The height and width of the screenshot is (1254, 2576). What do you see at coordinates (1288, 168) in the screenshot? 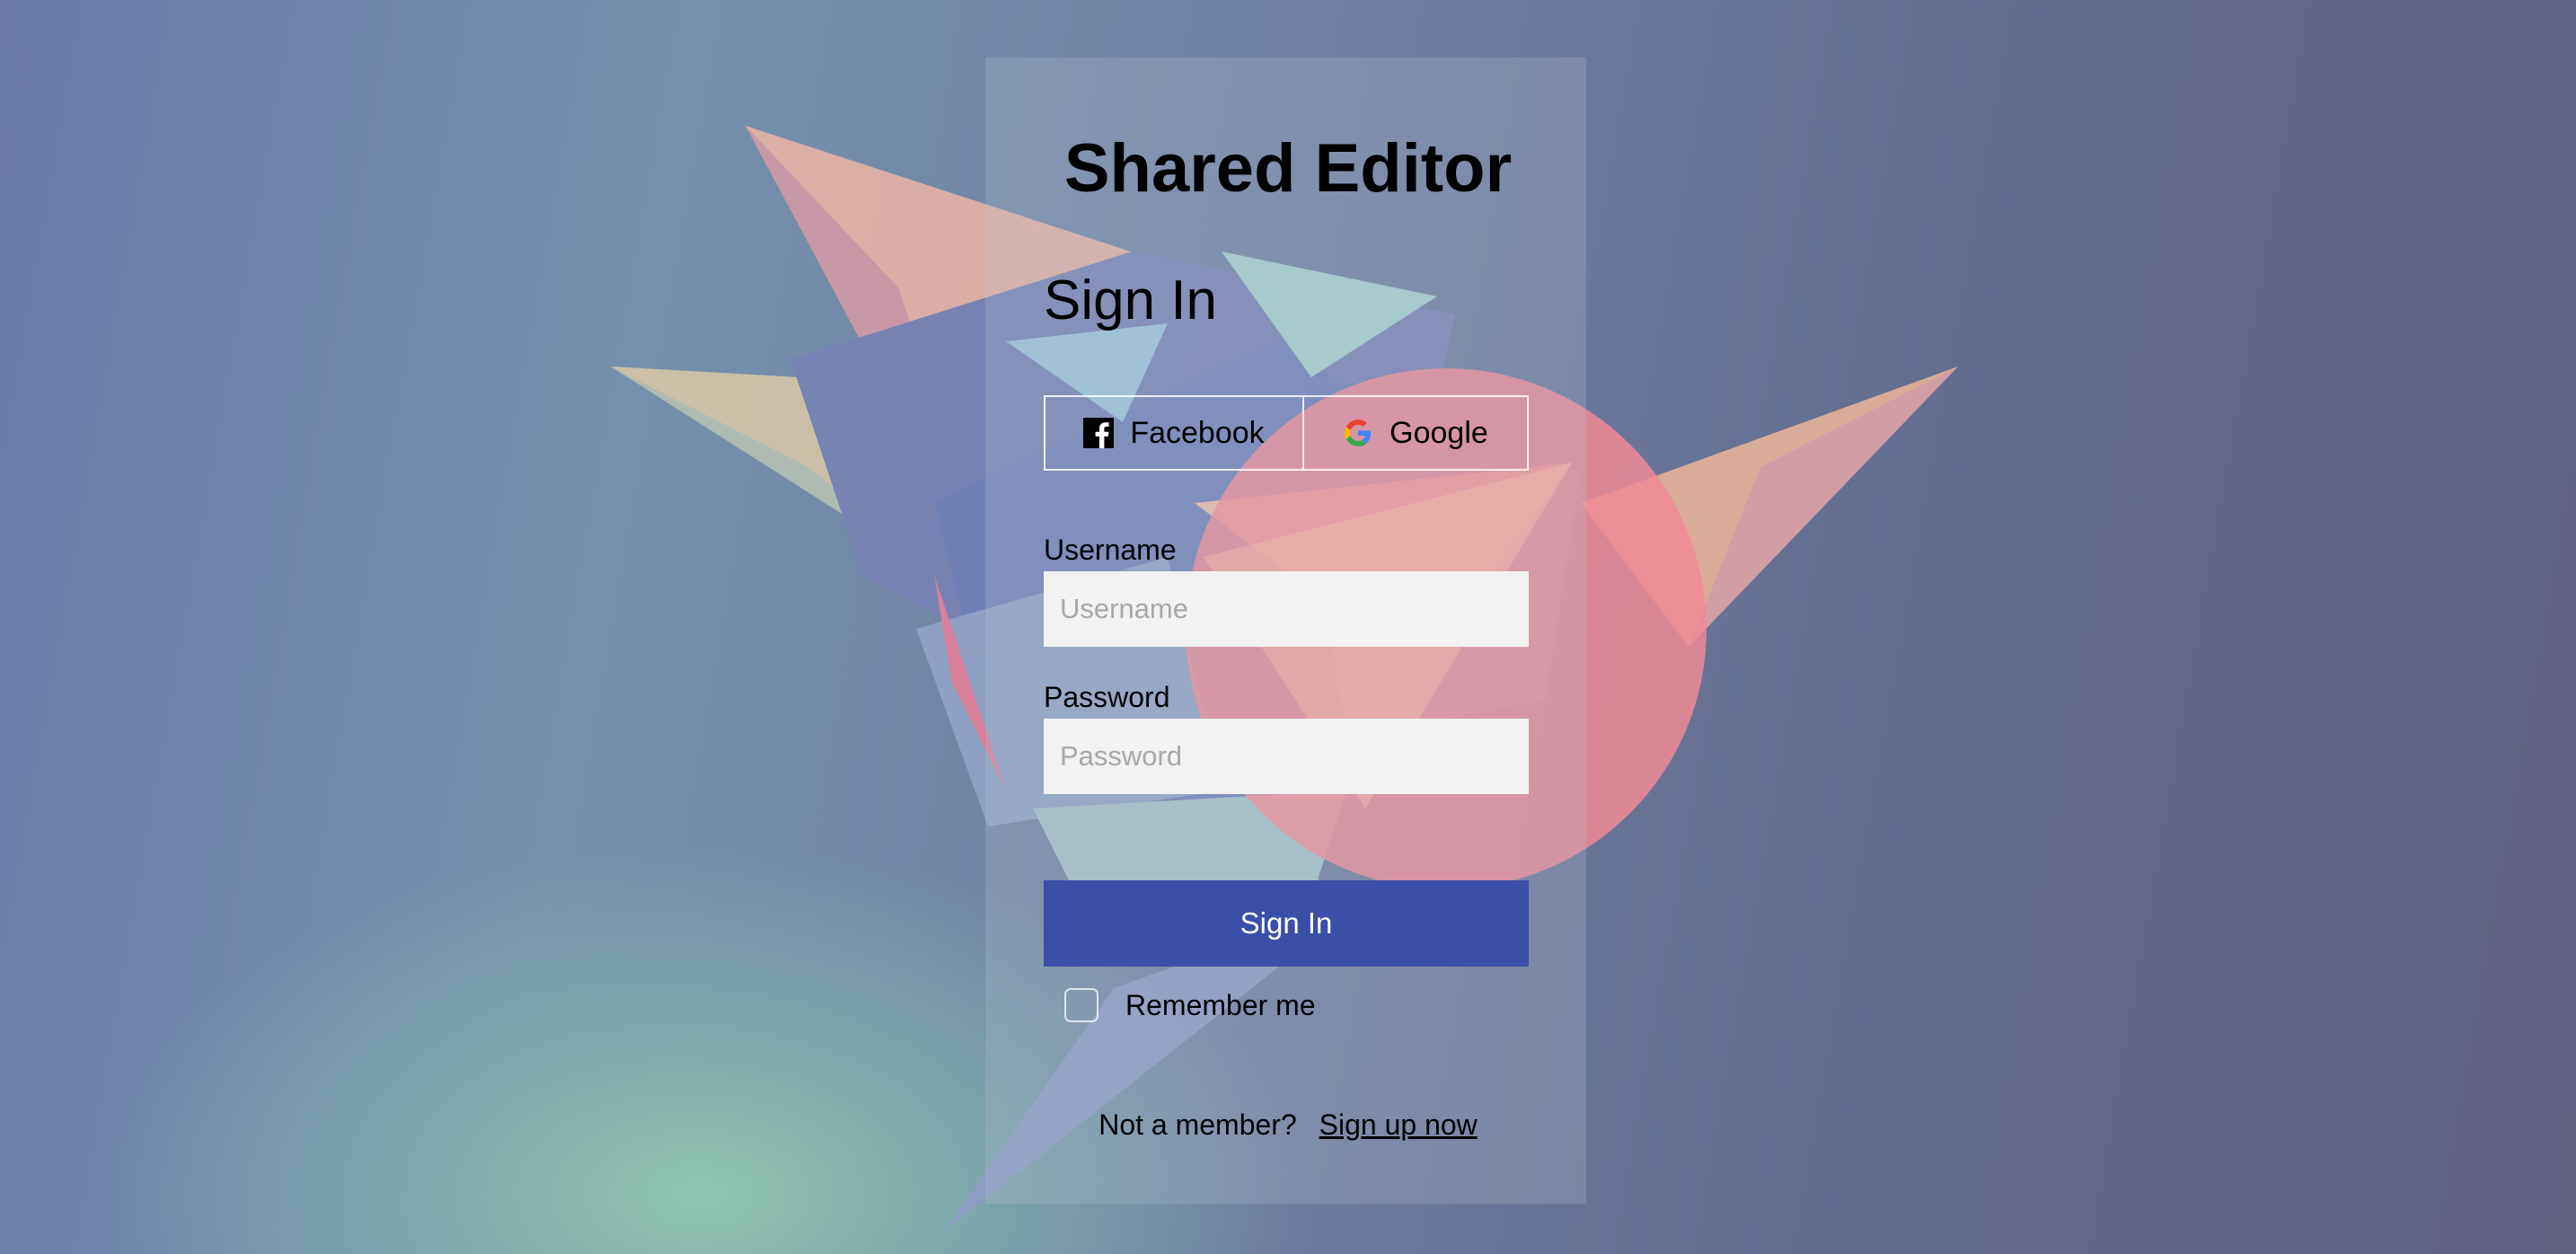
I see `app-title: Shared Editor` at bounding box center [1288, 168].